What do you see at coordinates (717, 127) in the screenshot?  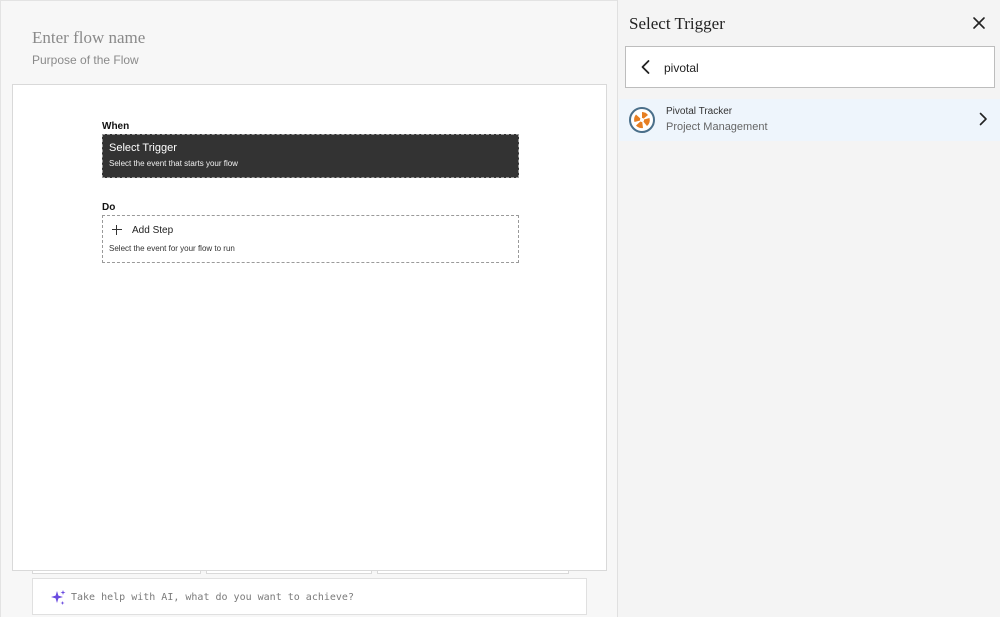 I see `result-app-category: Project Management` at bounding box center [717, 127].